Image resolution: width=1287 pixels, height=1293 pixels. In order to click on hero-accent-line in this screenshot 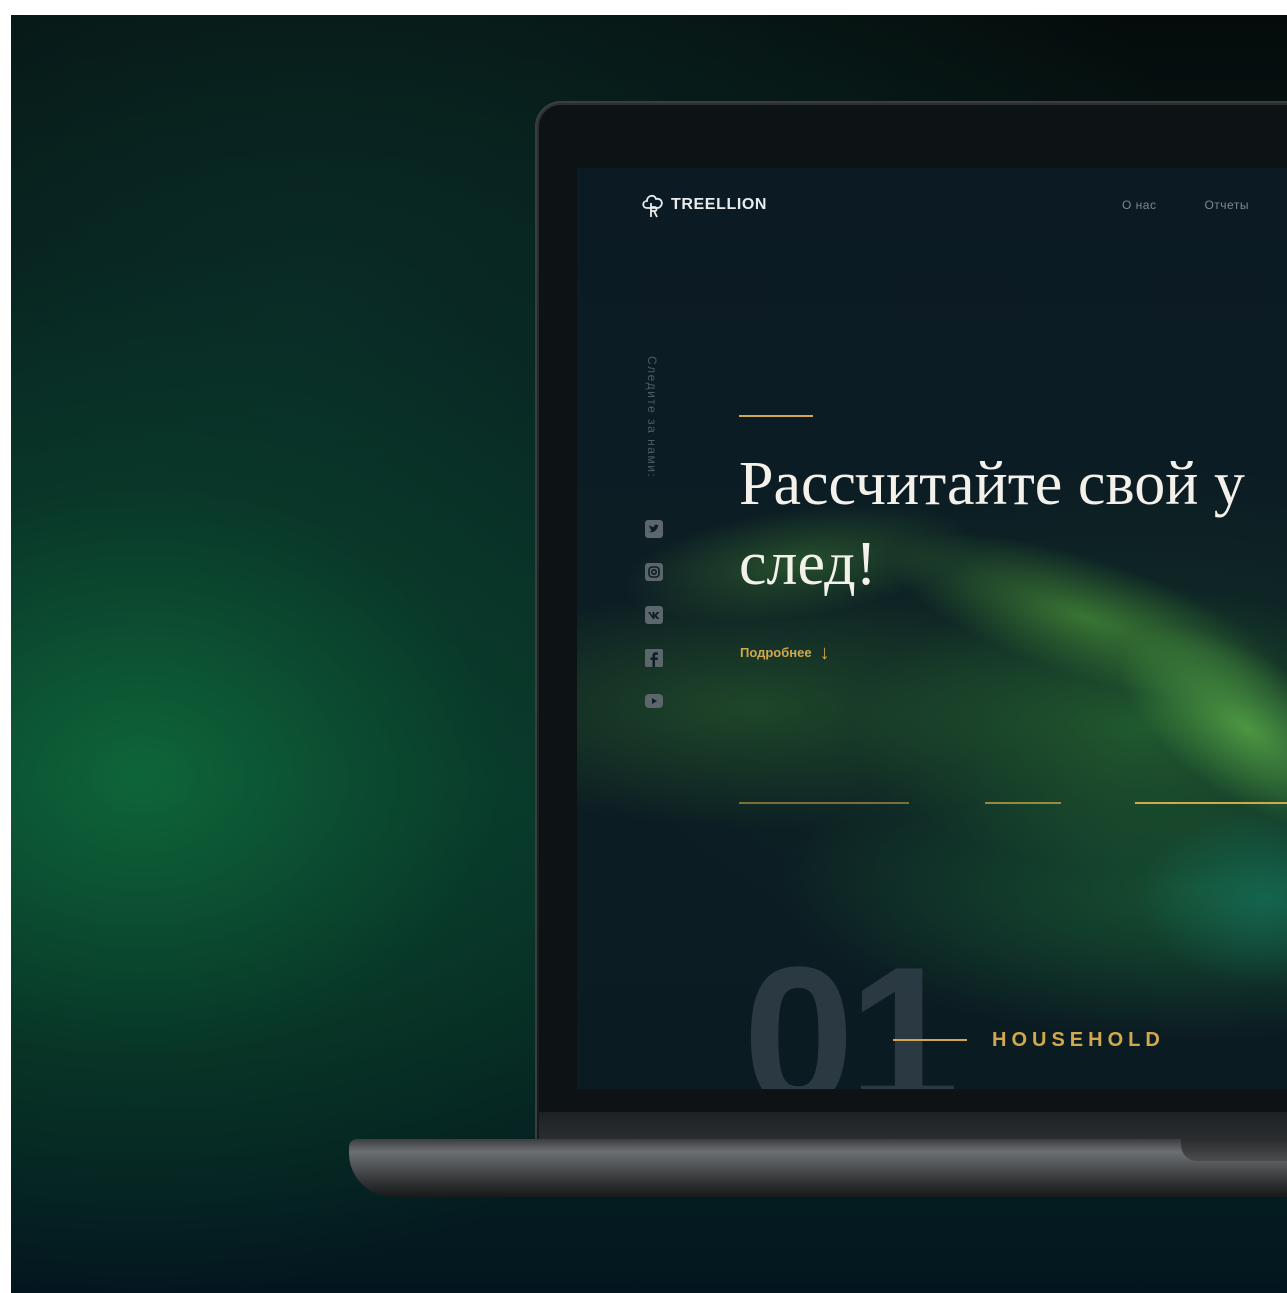, I will do `click(776, 416)`.